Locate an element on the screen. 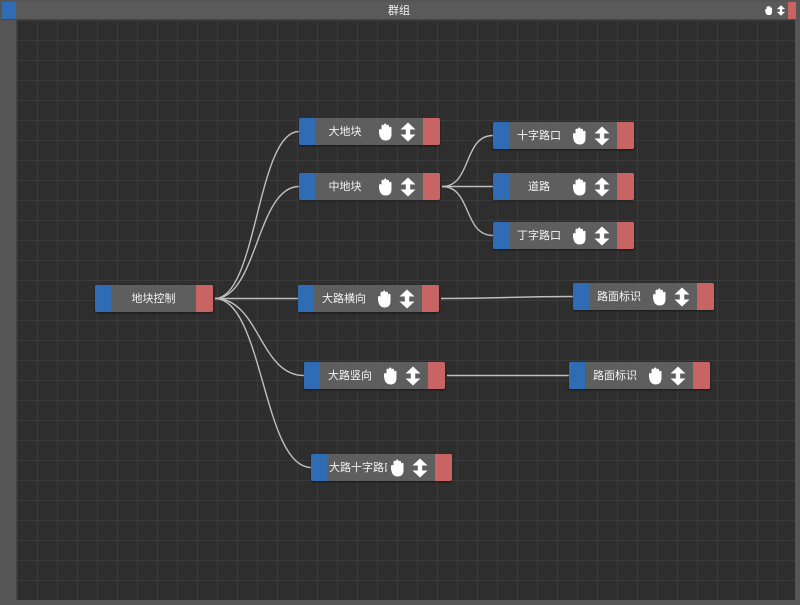  node-label: 道路 is located at coordinates (539, 186).